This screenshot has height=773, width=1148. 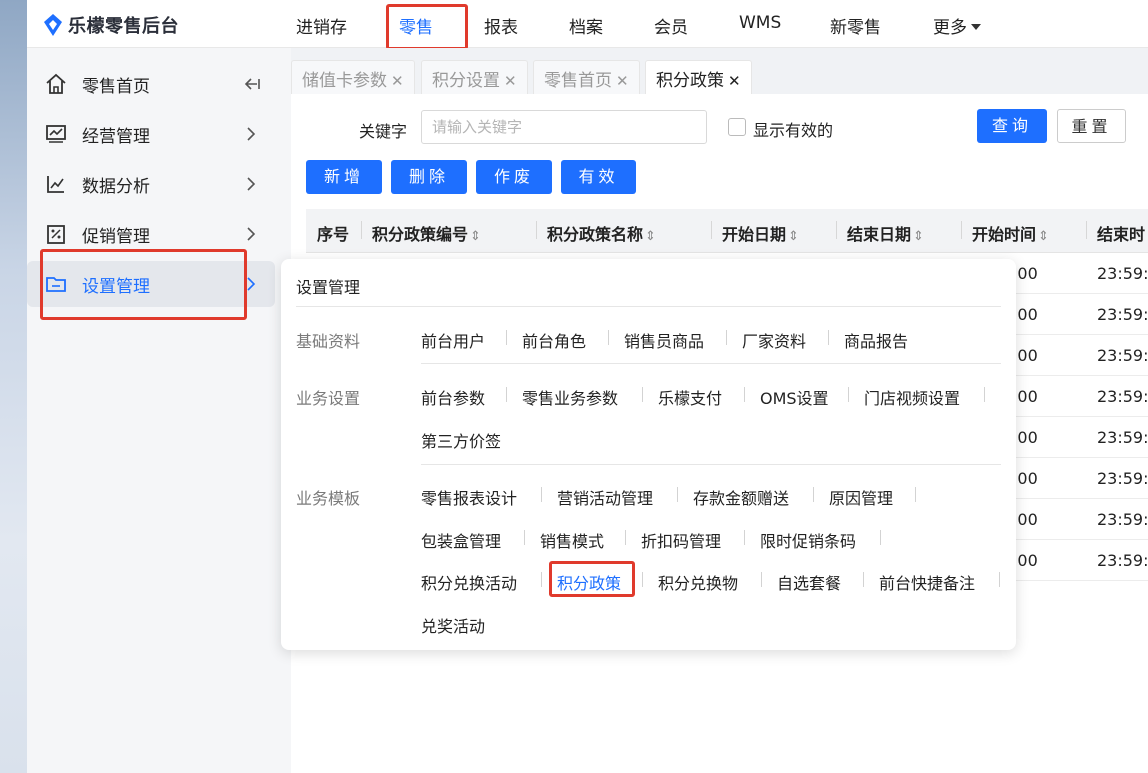 What do you see at coordinates (586, 77) in the screenshot?
I see `tab-retail-home: 零售首页 ✕` at bounding box center [586, 77].